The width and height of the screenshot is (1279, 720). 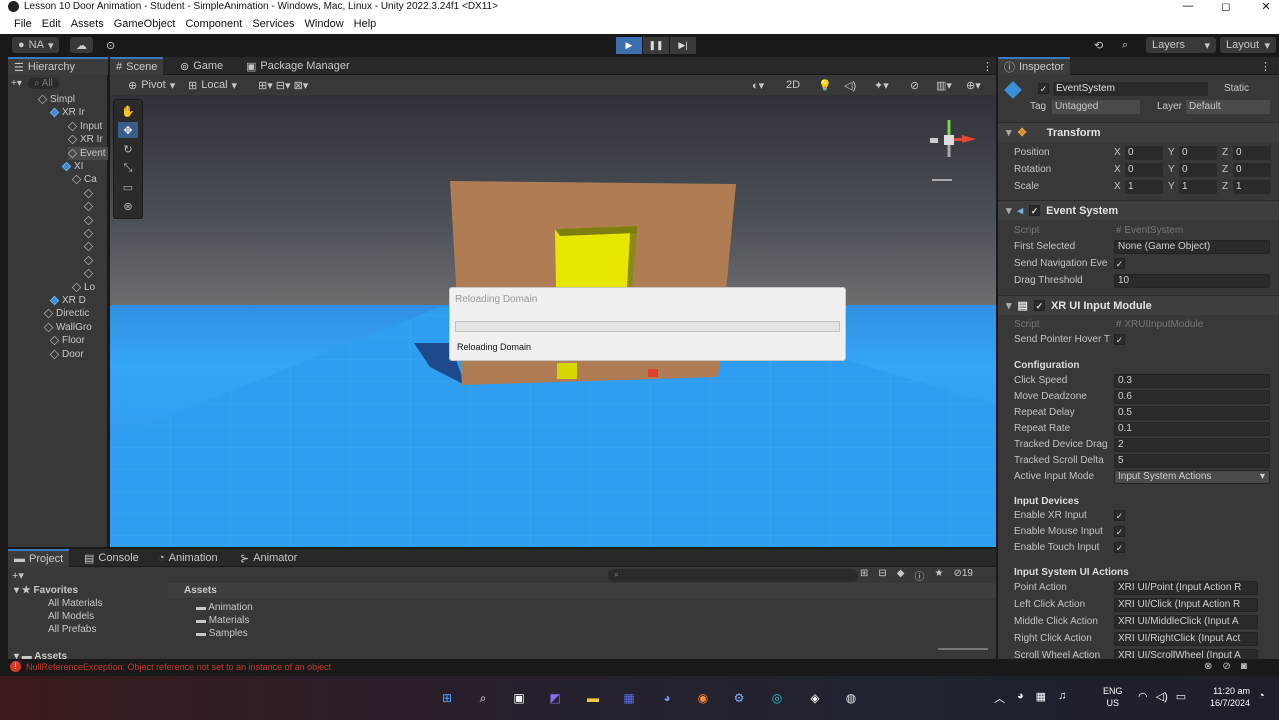 I want to click on asset-folder: ▬ Animation, so click(x=224, y=607).